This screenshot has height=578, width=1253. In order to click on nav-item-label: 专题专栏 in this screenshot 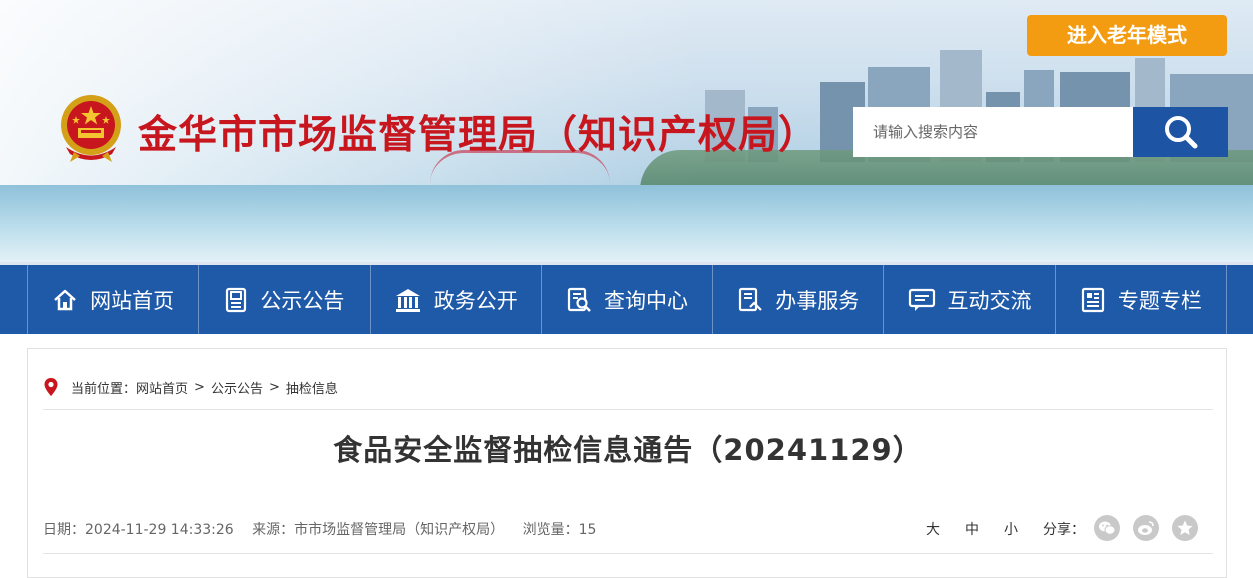, I will do `click(1159, 300)`.